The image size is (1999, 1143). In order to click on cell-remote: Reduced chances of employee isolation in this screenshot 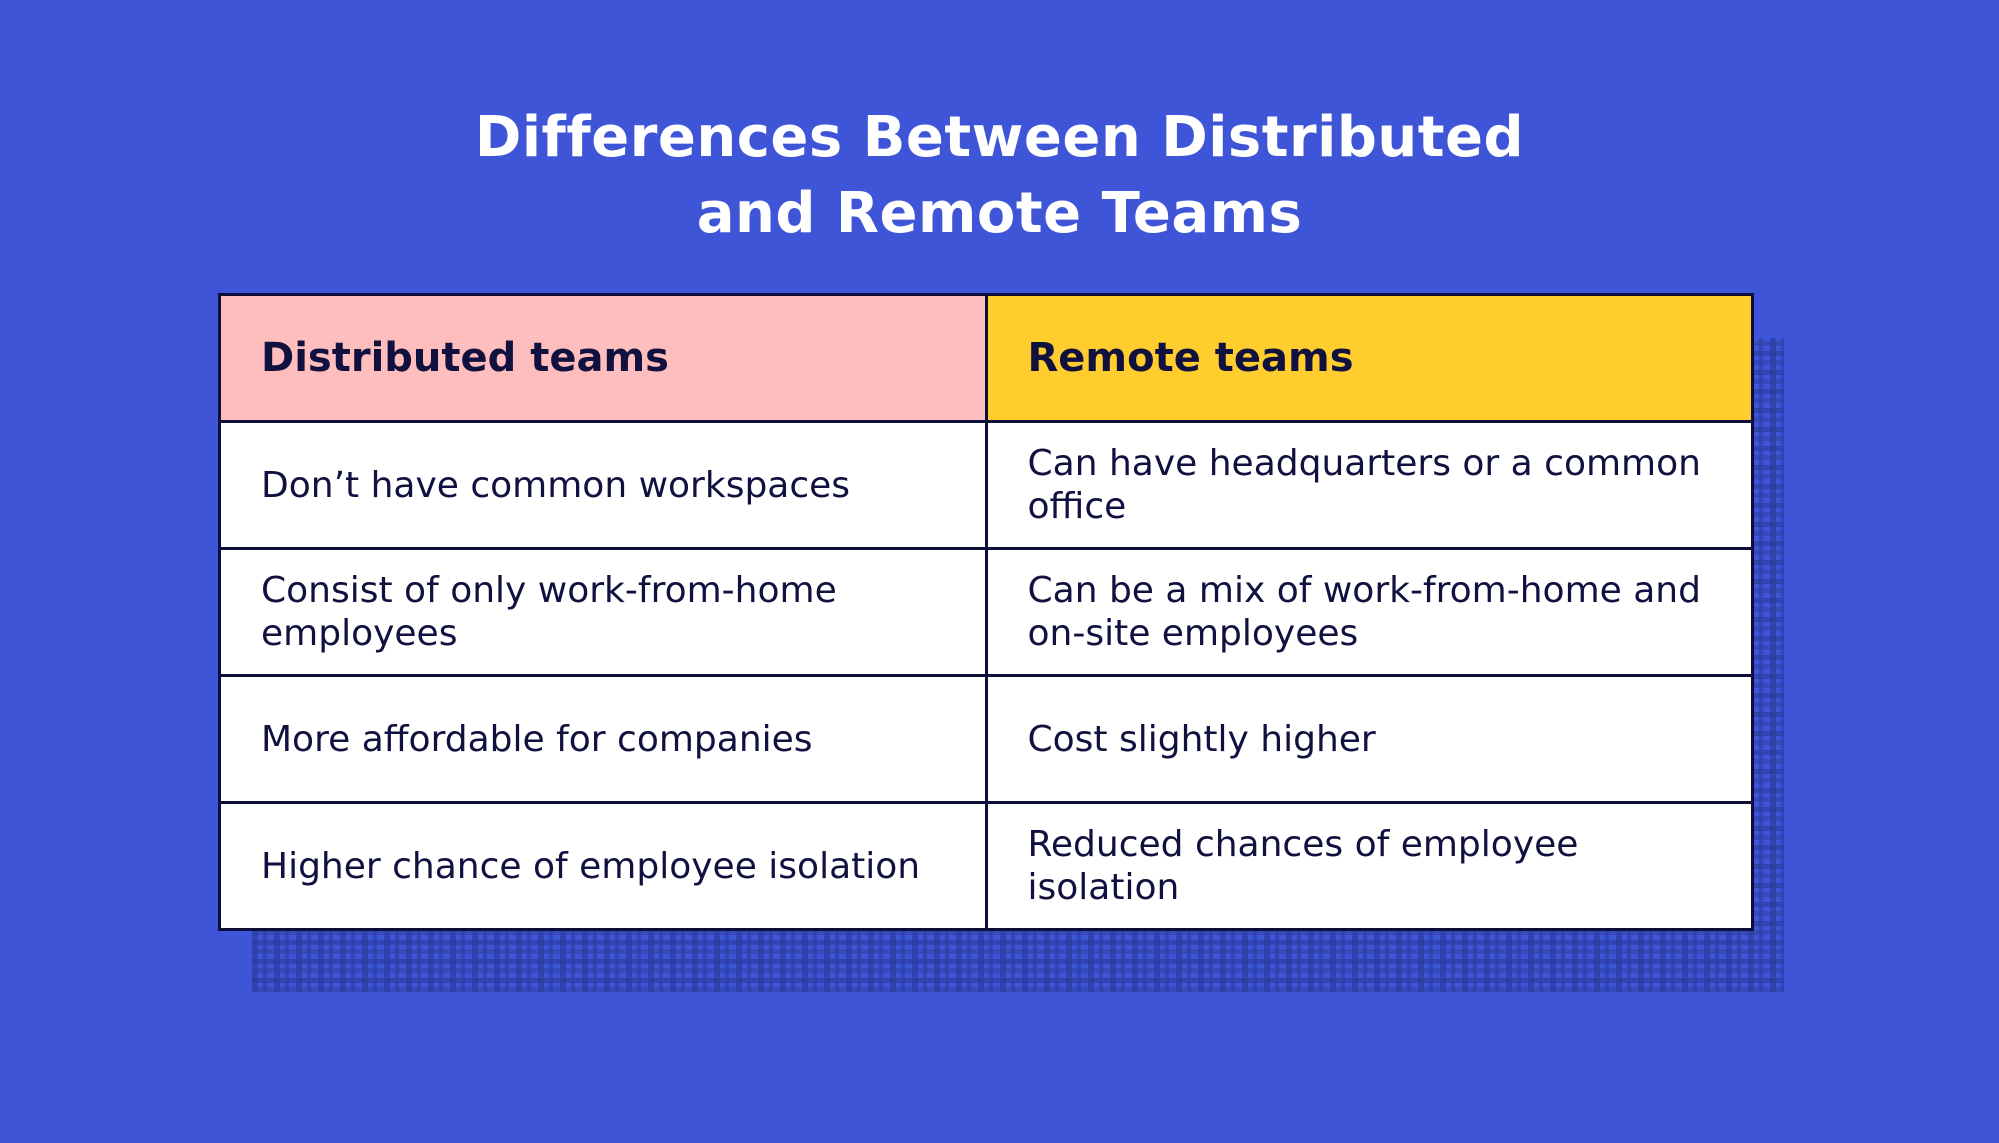, I will do `click(1369, 866)`.